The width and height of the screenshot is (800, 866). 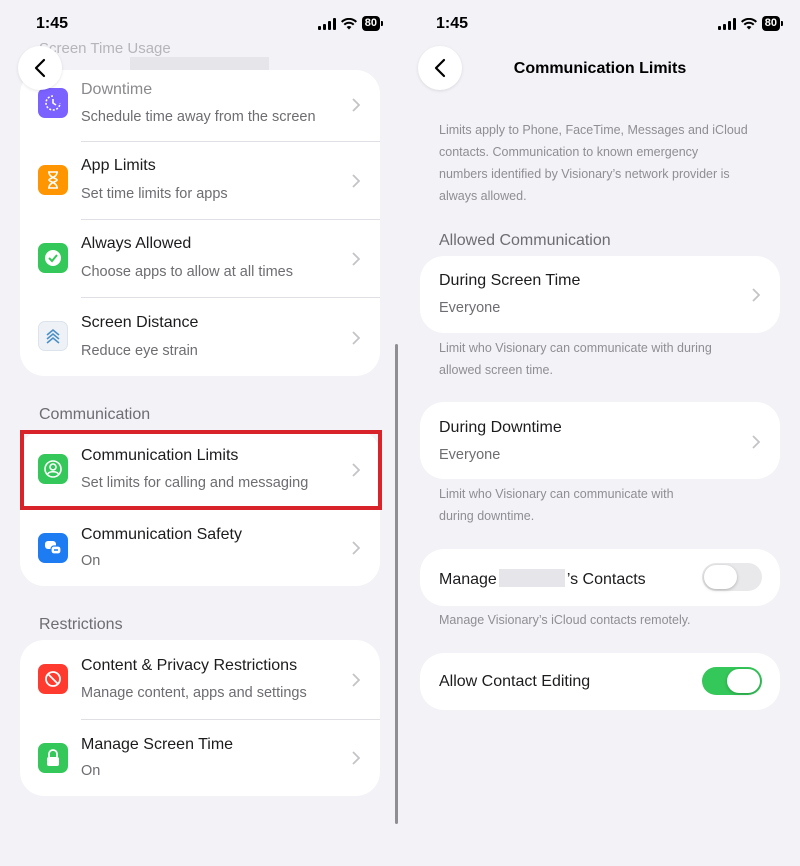 What do you see at coordinates (81, 624) in the screenshot?
I see `restrictions-section-header: Restrictions` at bounding box center [81, 624].